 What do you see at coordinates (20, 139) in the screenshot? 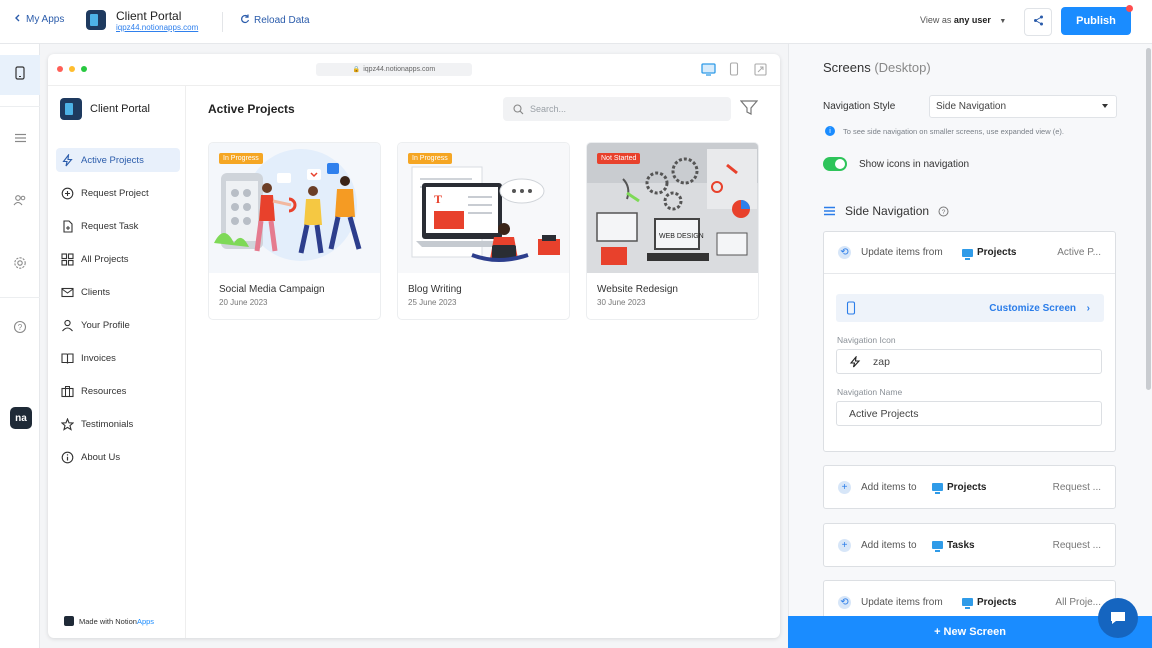
I see `rail-data-button` at bounding box center [20, 139].